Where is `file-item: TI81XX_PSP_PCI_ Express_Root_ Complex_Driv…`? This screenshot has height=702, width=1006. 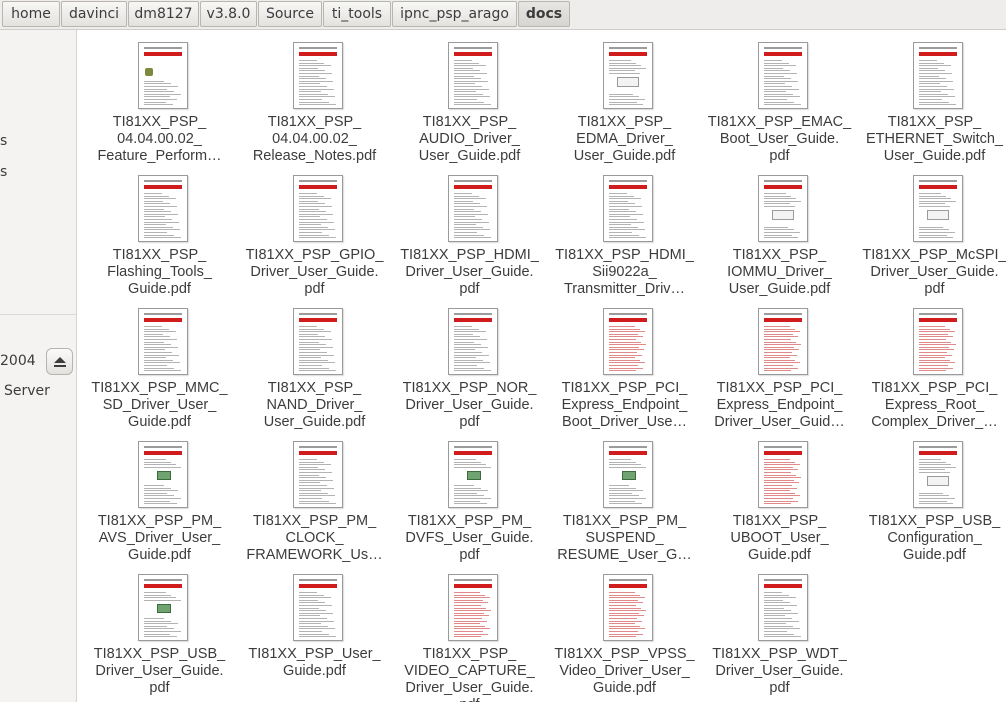
file-item: TI81XX_PSP_PCI_ Express_Root_ Complex_Driv… is located at coordinates (931, 364).